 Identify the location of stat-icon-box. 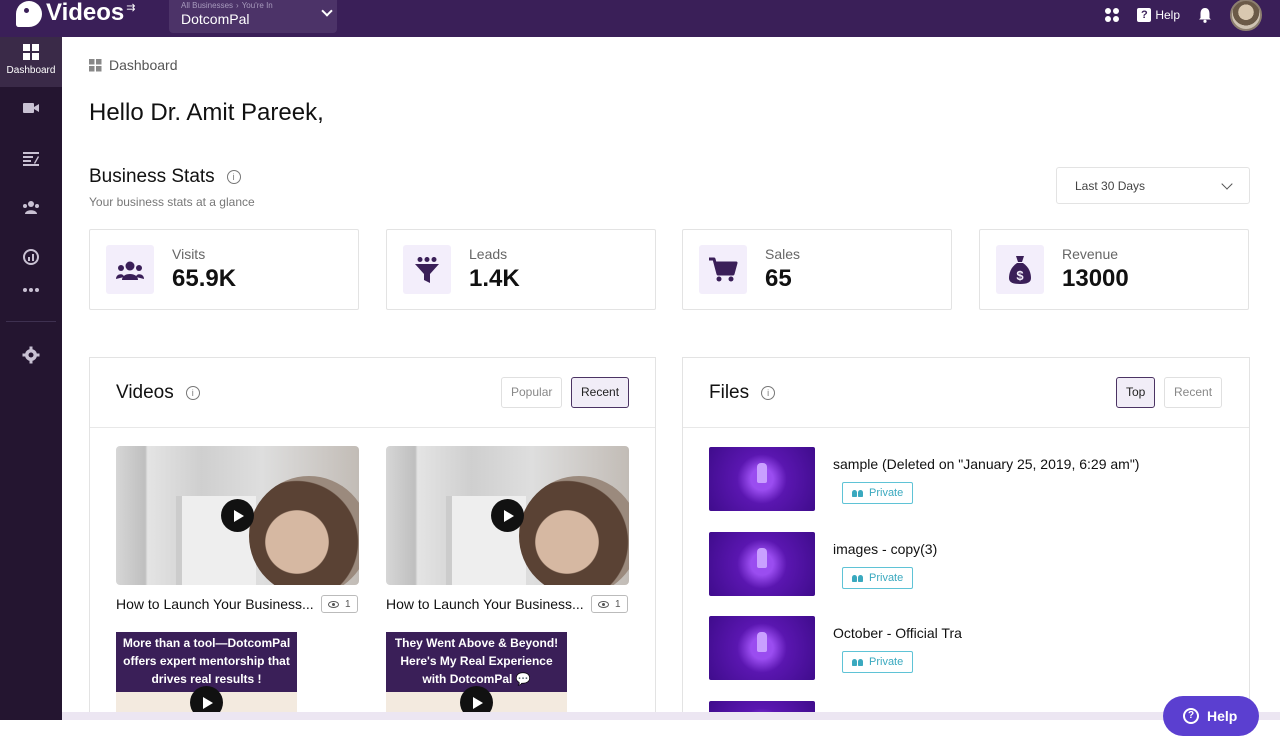
(130, 269).